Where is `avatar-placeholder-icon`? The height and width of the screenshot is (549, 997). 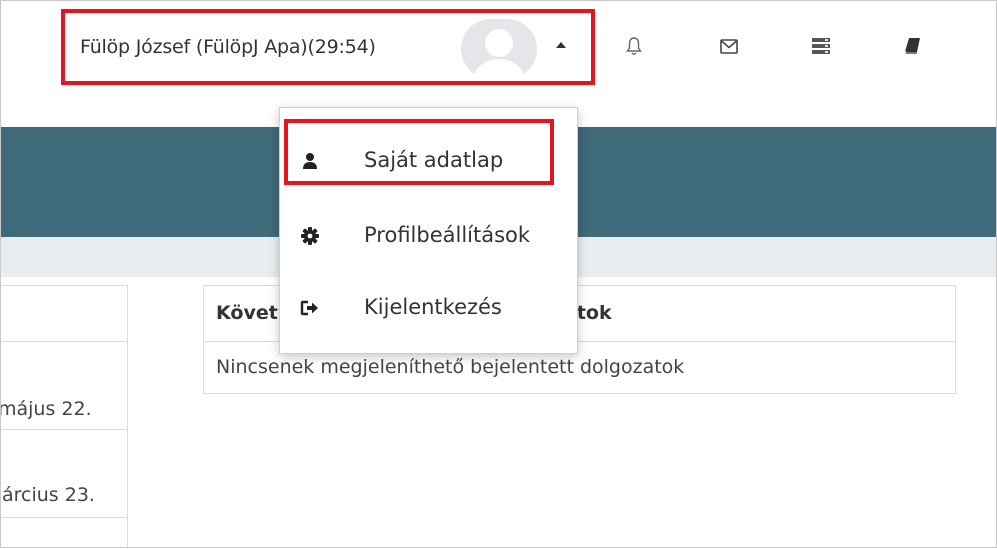
avatar-placeholder-icon is located at coordinates (499, 49).